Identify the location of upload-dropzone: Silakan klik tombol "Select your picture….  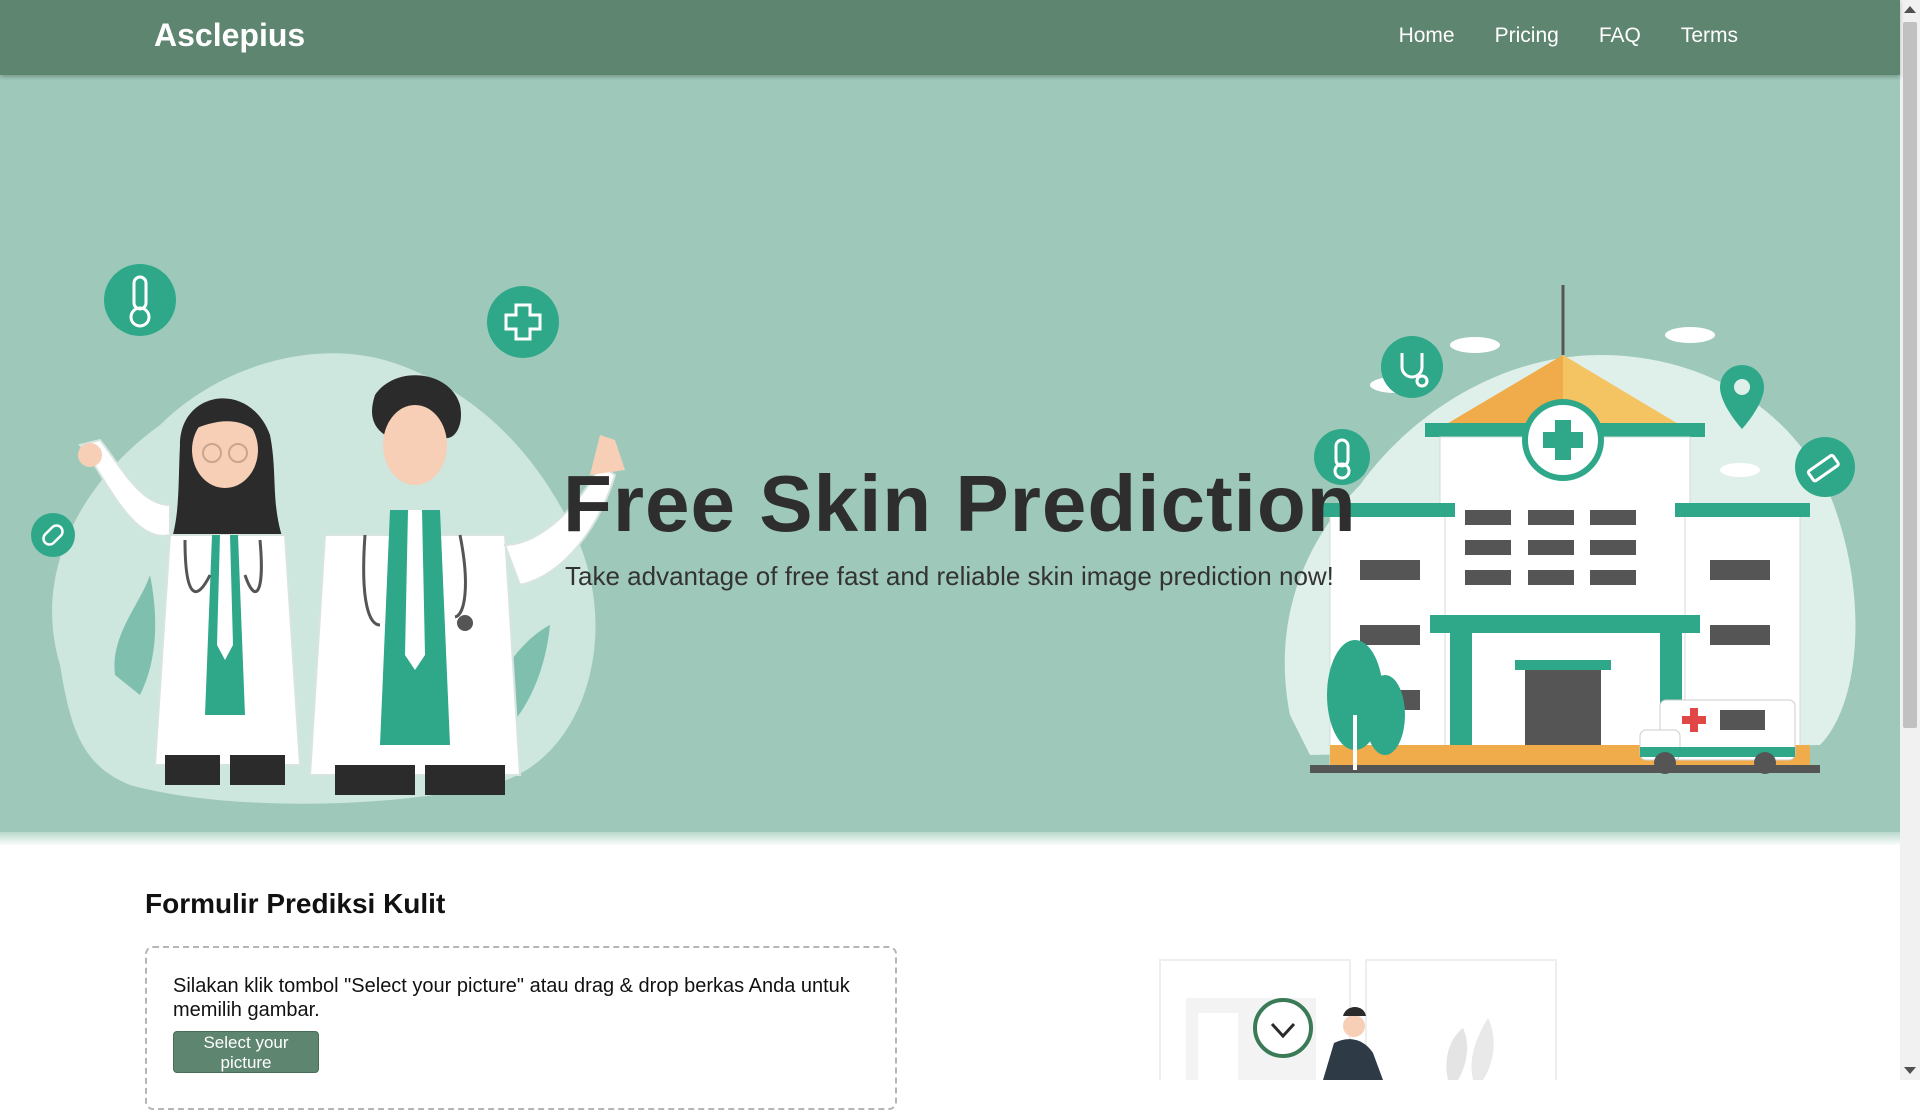
(521, 1028).